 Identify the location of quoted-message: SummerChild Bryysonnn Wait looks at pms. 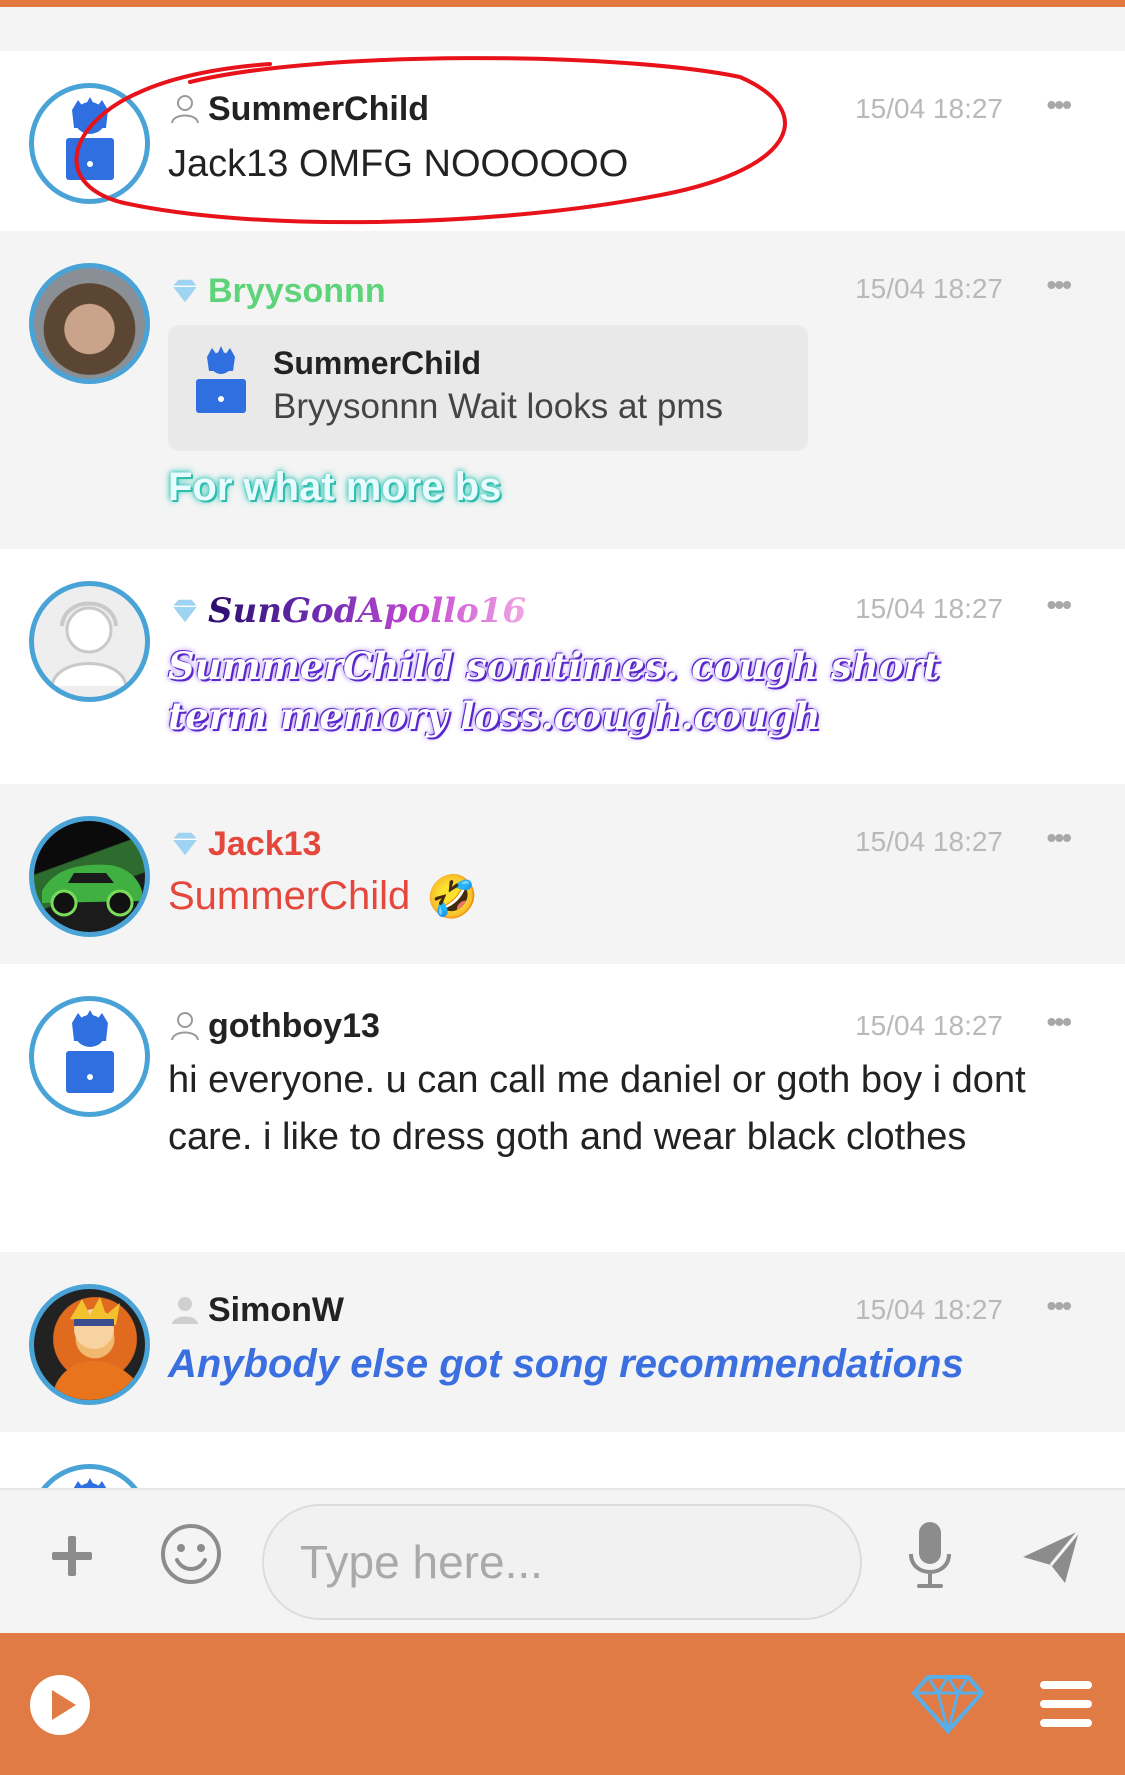
(488, 388).